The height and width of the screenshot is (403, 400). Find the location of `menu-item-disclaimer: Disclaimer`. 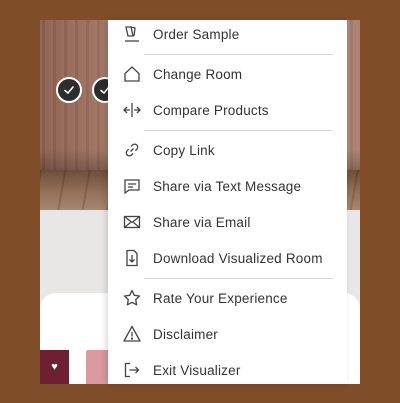

menu-item-disclaimer: Disclaimer is located at coordinates (227, 334).